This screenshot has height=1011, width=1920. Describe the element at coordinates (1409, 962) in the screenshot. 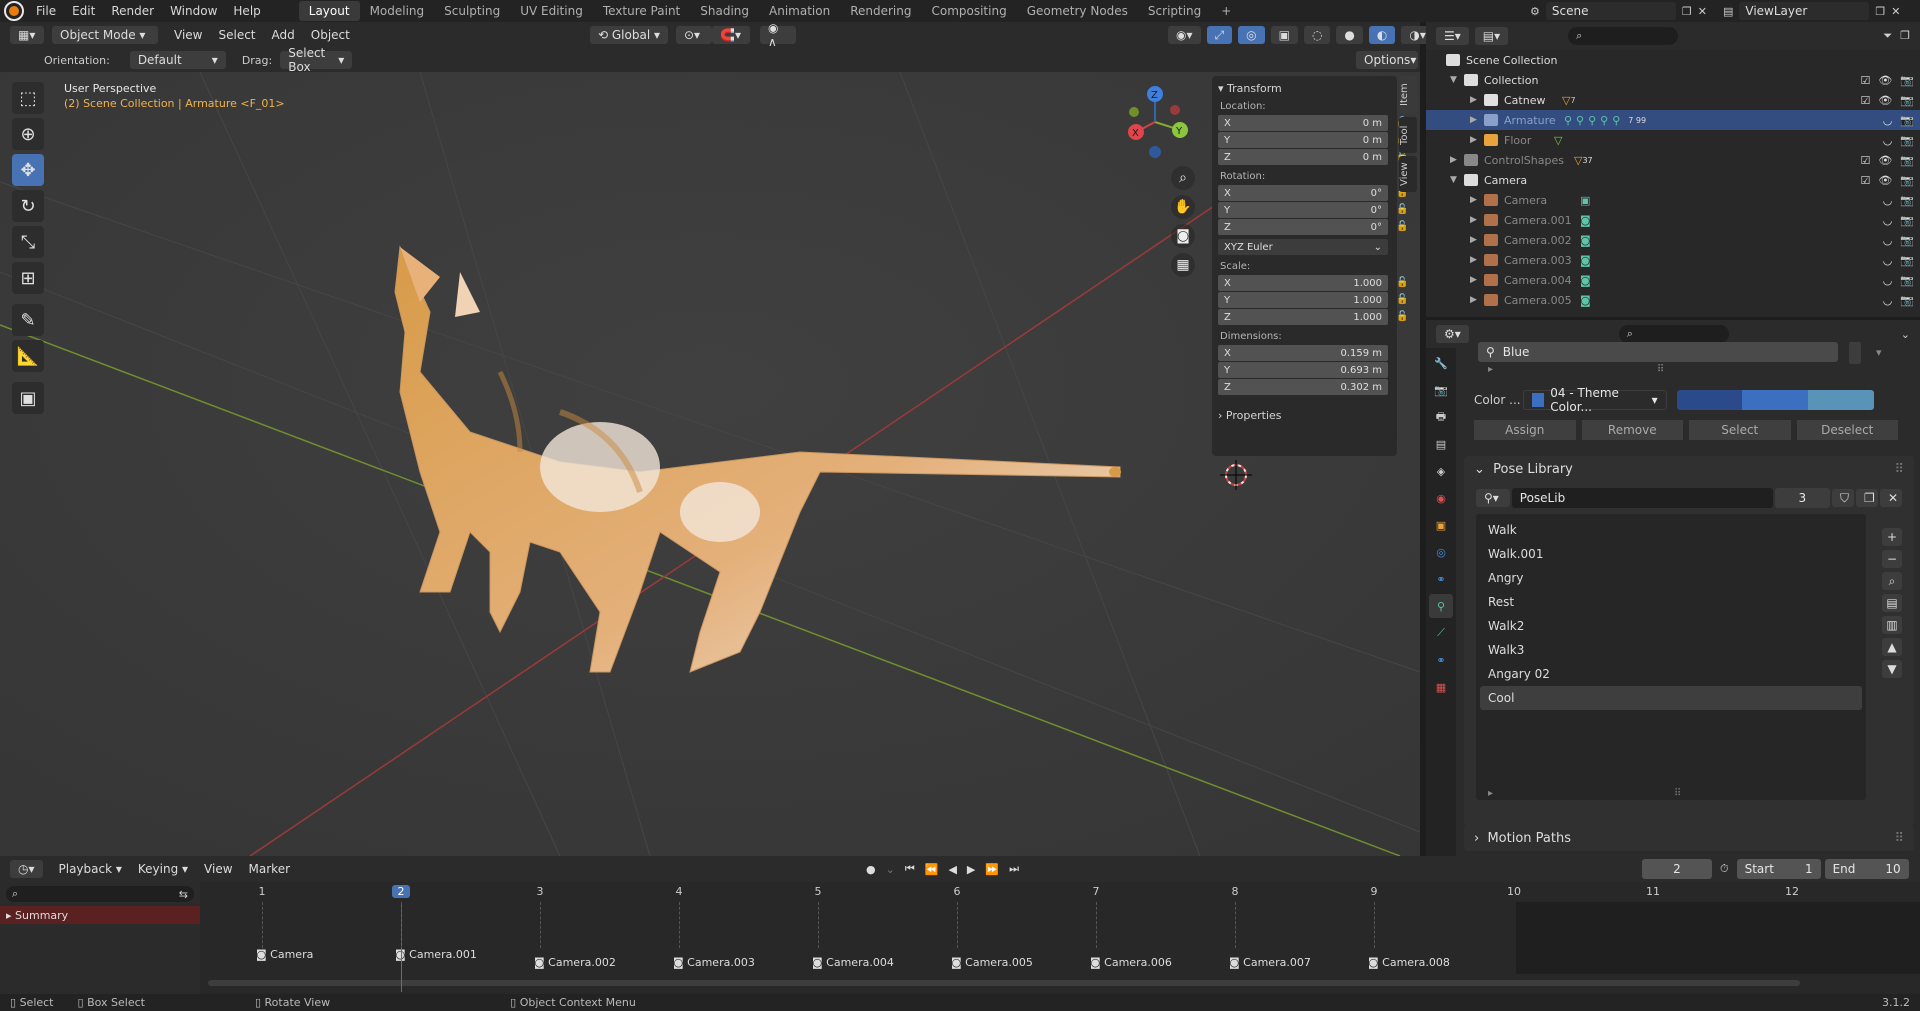

I see `timeline-marker: ◙ Camera.008` at that location.